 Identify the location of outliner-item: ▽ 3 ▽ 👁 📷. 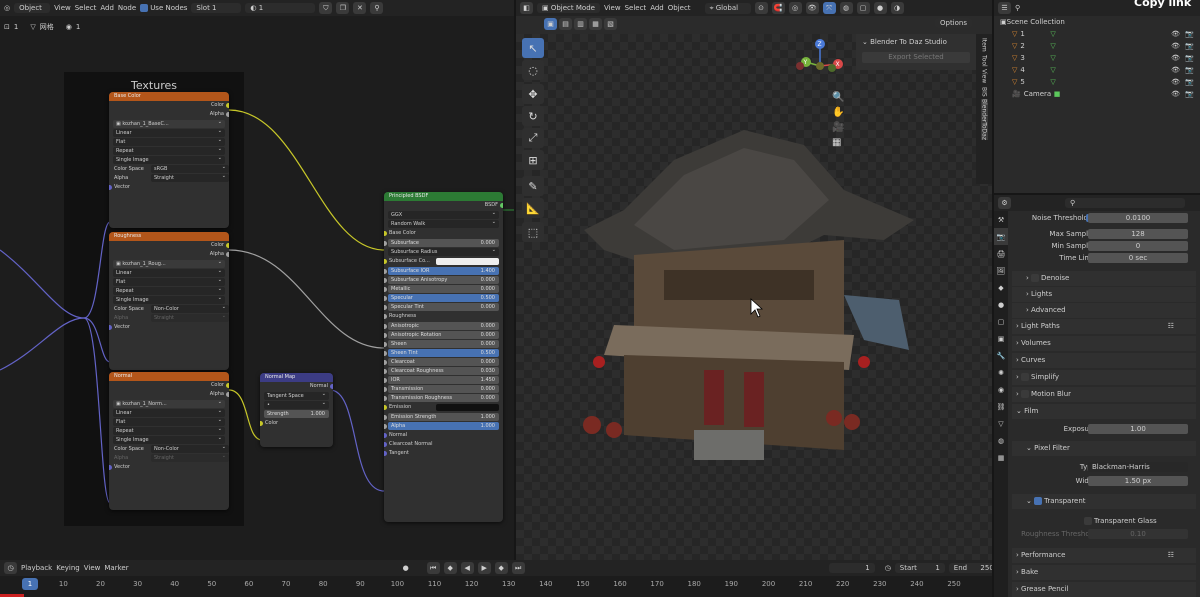
(1097, 58).